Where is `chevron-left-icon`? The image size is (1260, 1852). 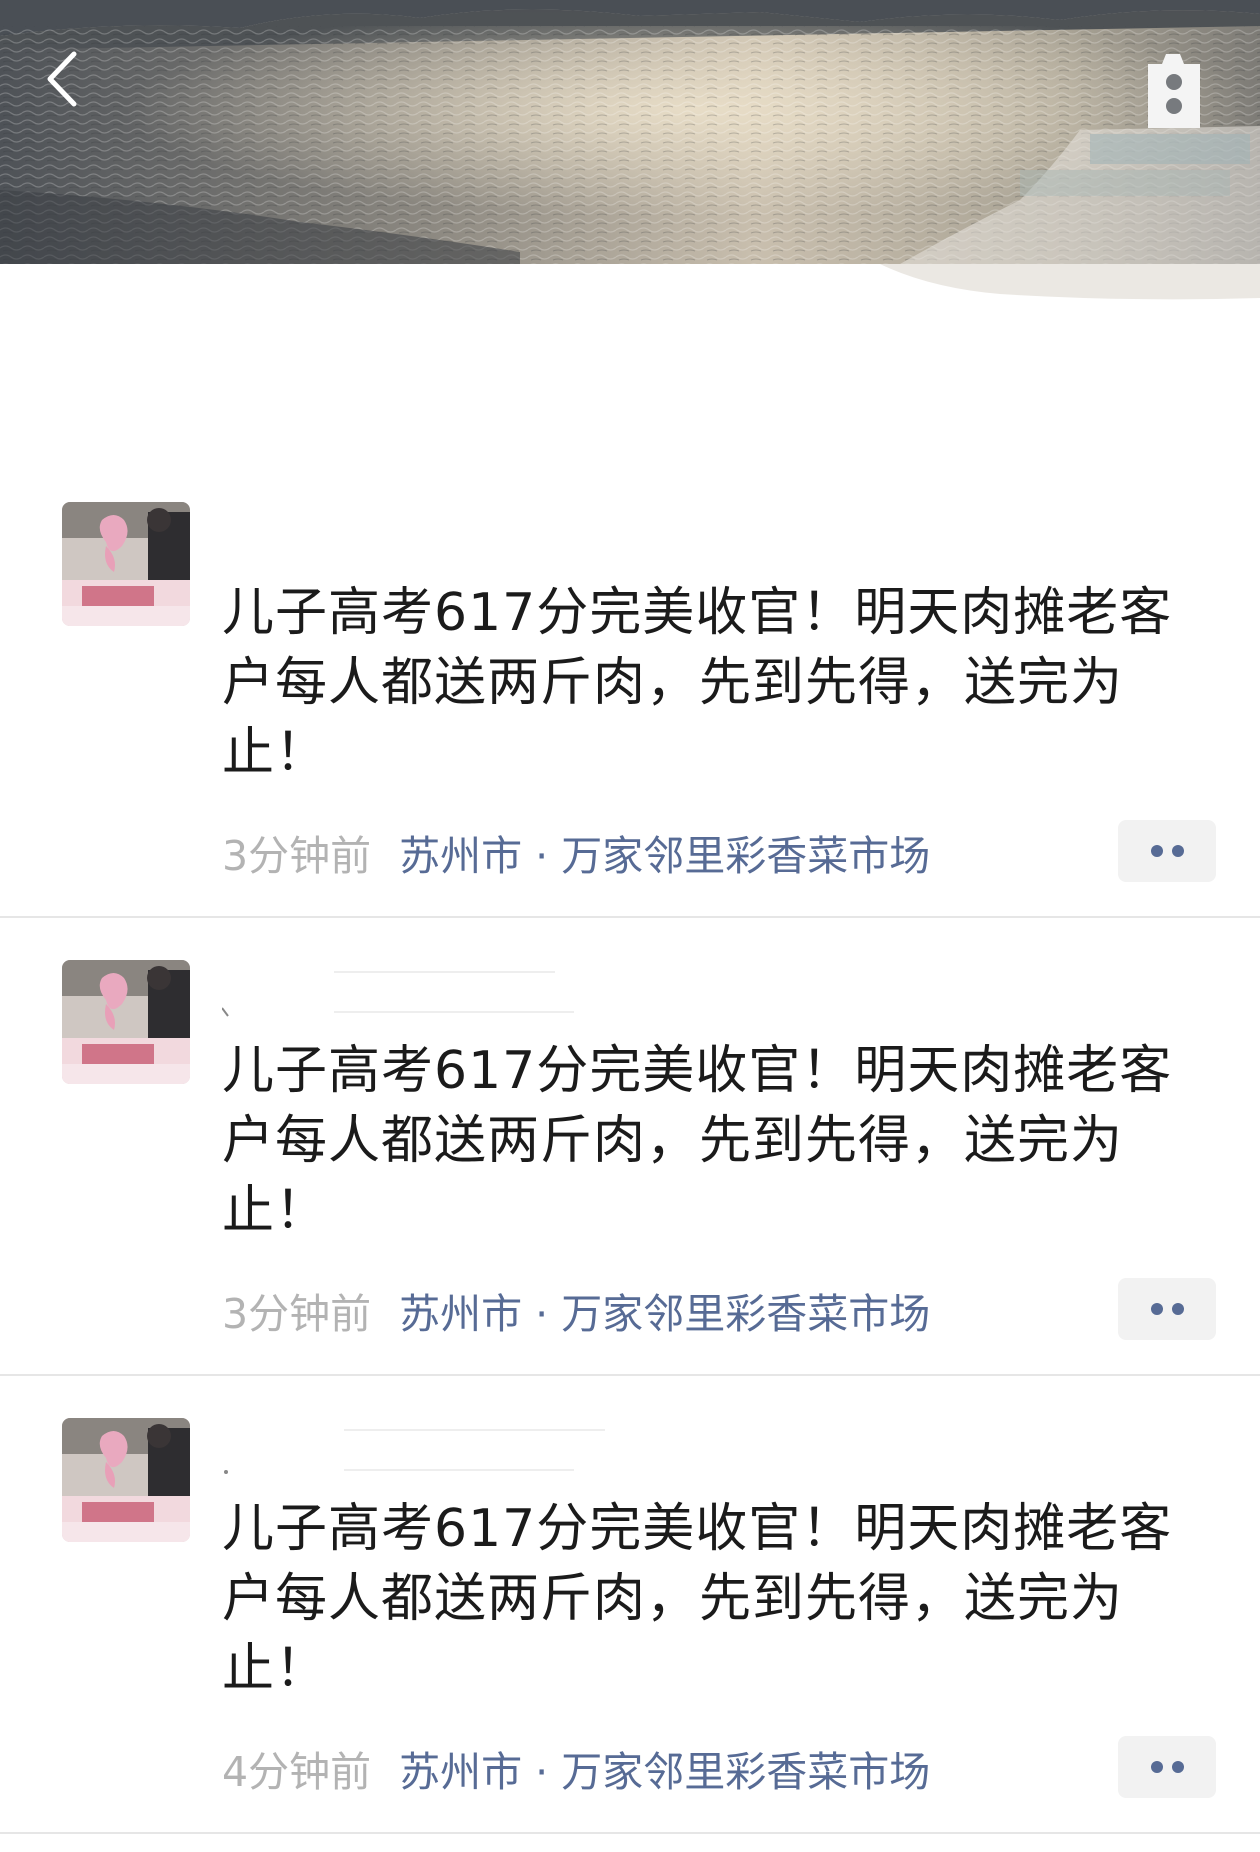
chevron-left-icon is located at coordinates (62, 79).